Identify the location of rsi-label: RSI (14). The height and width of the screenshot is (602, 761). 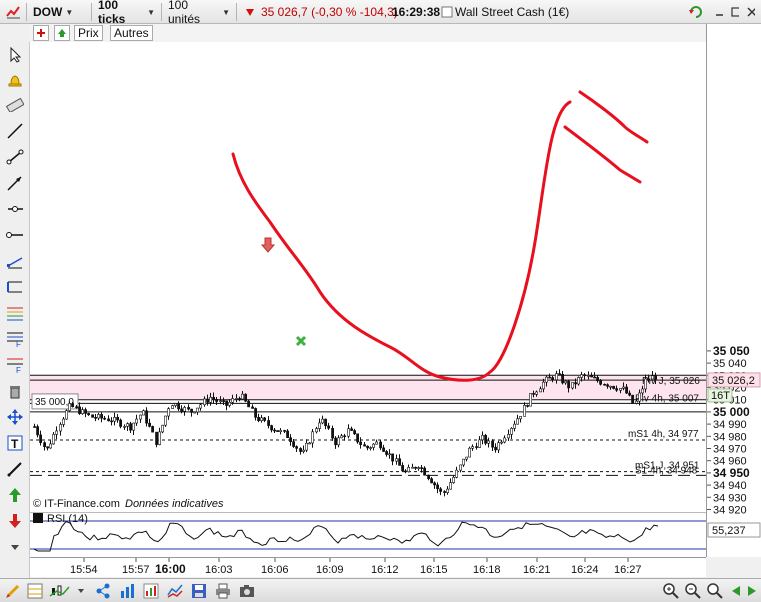
(67, 519).